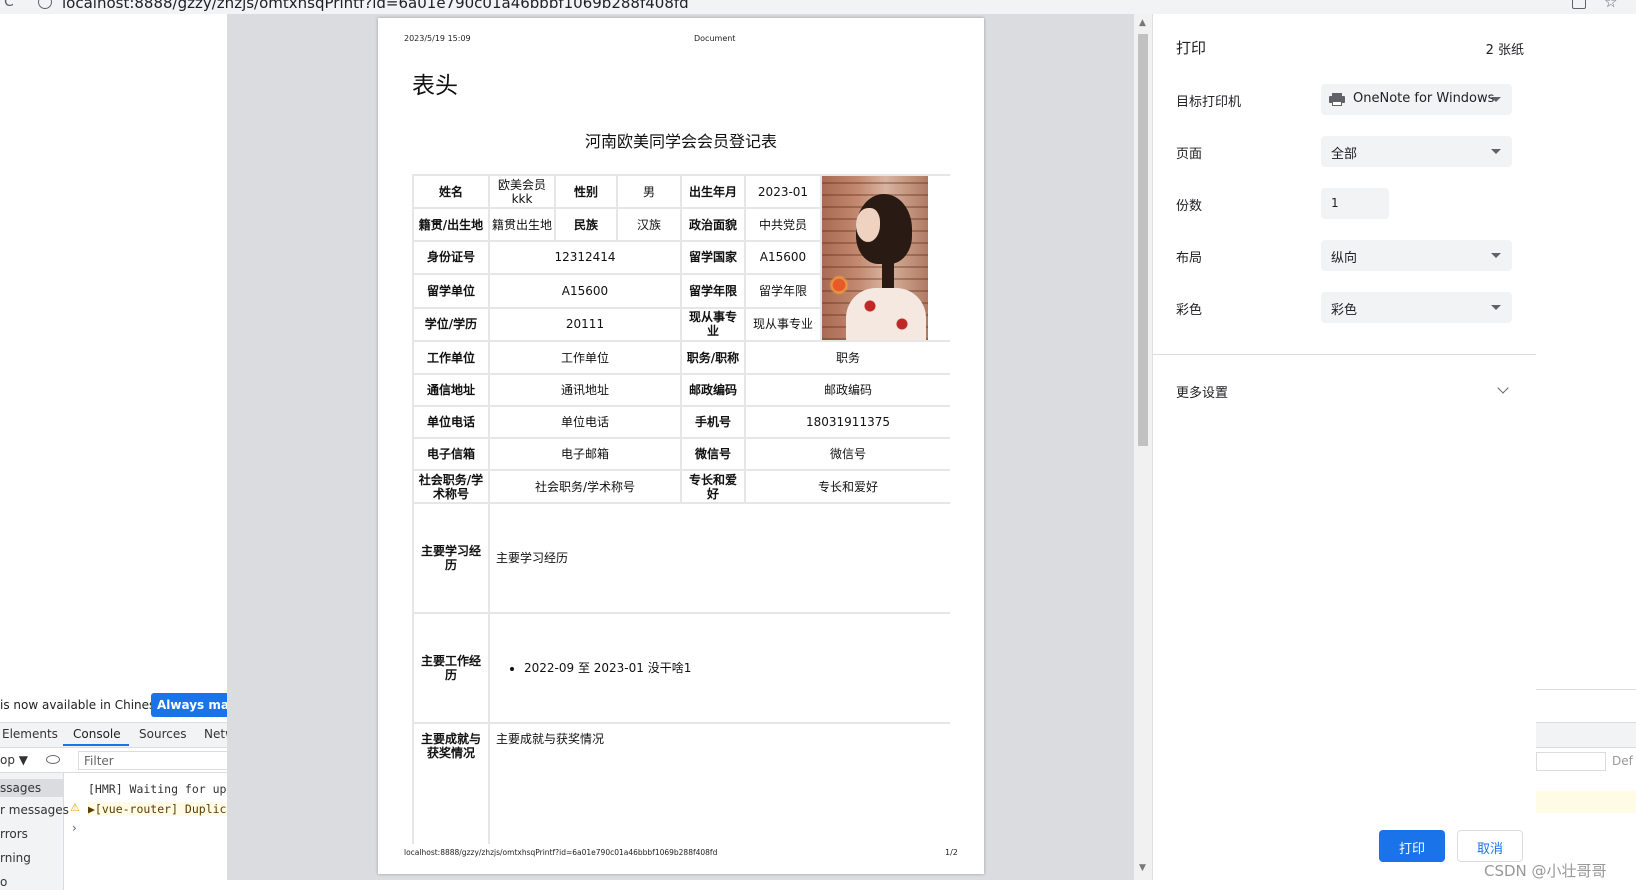 Image resolution: width=1636 pixels, height=890 pixels. What do you see at coordinates (451, 257) in the screenshot?
I see `id-label: 身份证号` at bounding box center [451, 257].